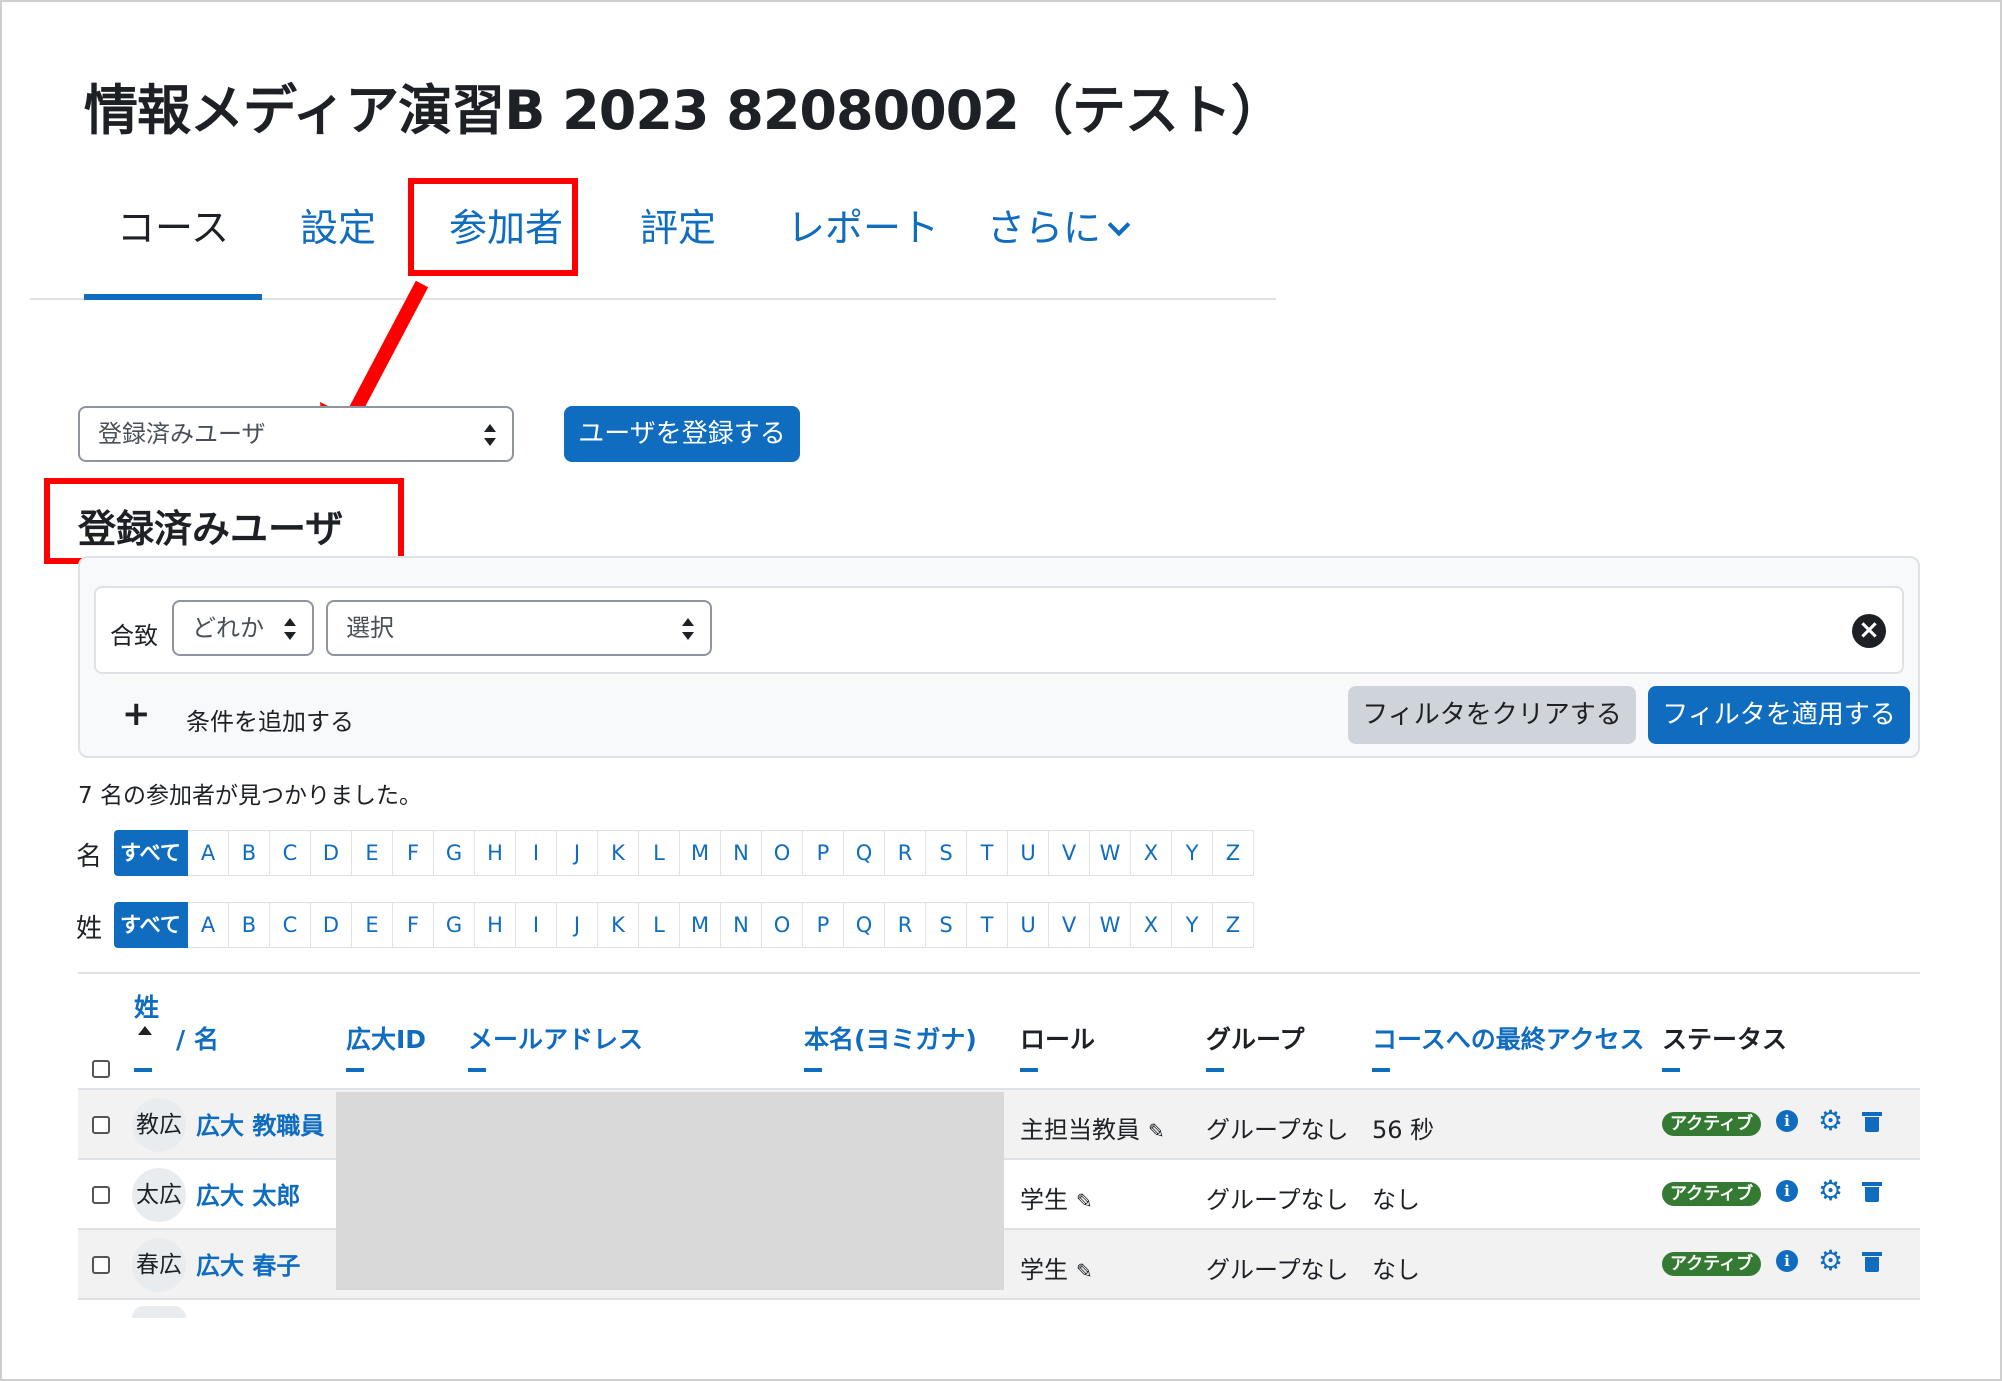  I want to click on lastname-initial-f: F, so click(413, 925).